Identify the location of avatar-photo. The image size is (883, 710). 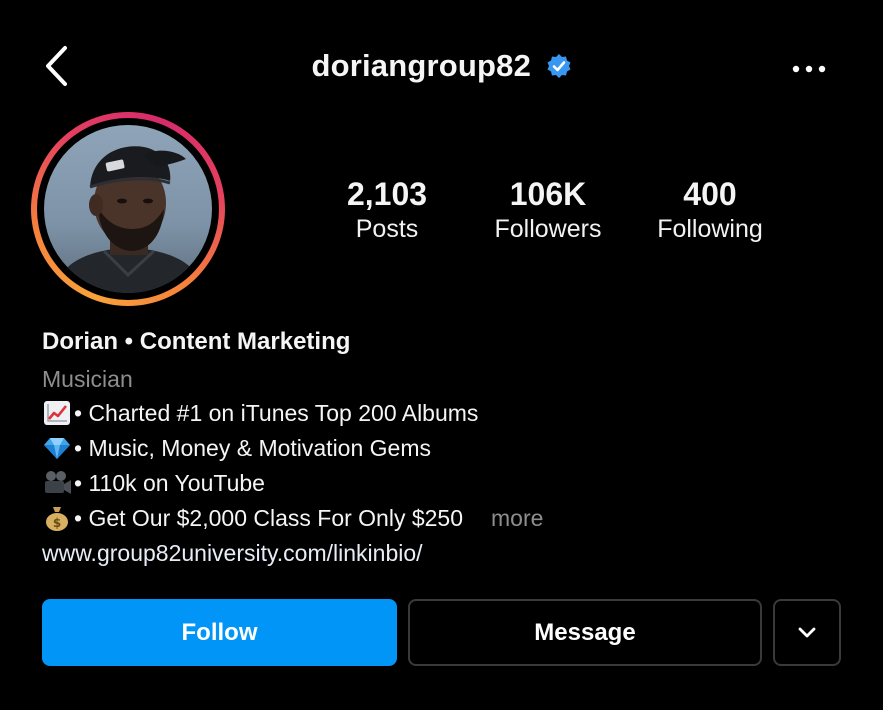
(128, 209).